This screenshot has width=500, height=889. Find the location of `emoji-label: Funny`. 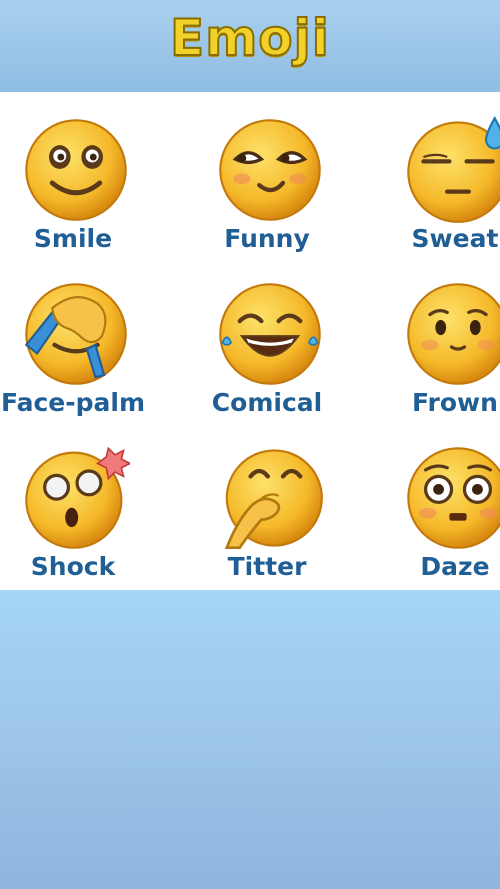

emoji-label: Funny is located at coordinates (267, 238).